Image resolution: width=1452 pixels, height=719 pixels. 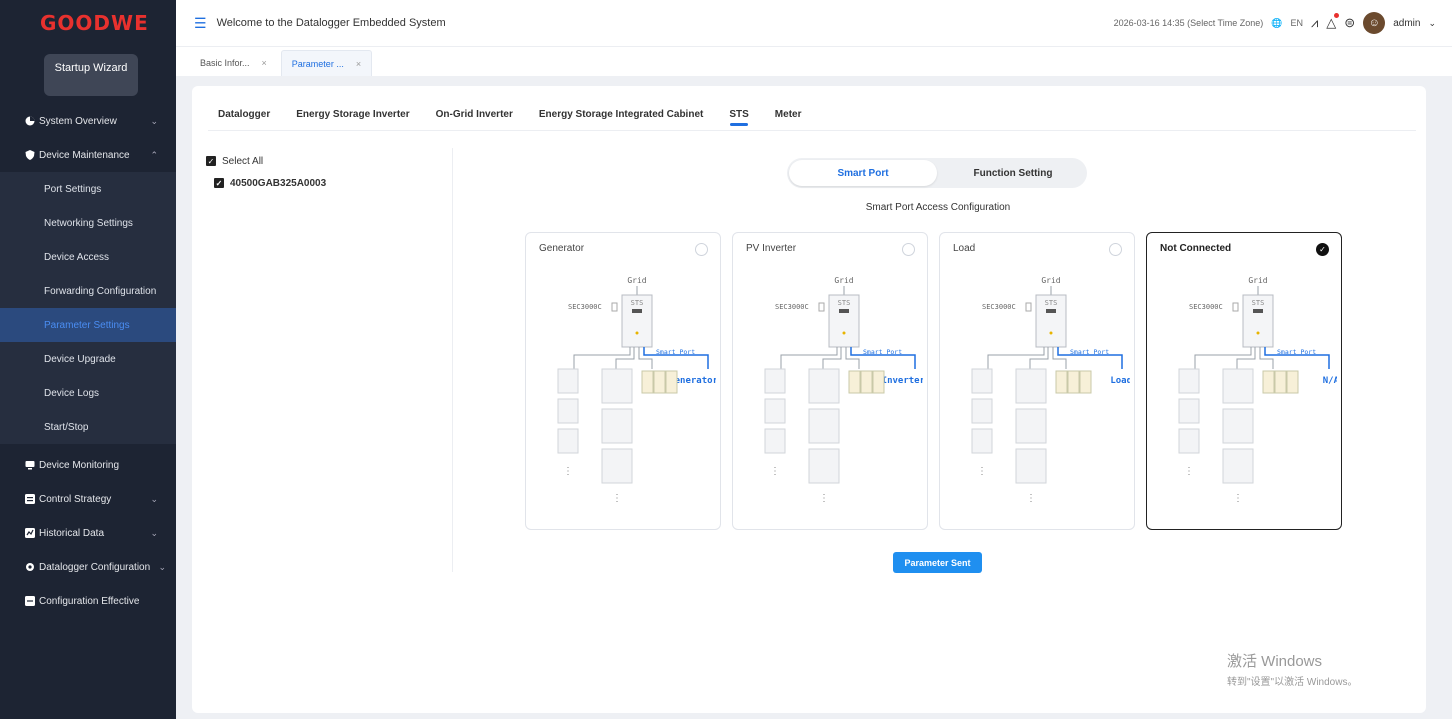 What do you see at coordinates (474, 114) in the screenshot?
I see `tab-on-grid-inverter: On-Grid Inverter` at bounding box center [474, 114].